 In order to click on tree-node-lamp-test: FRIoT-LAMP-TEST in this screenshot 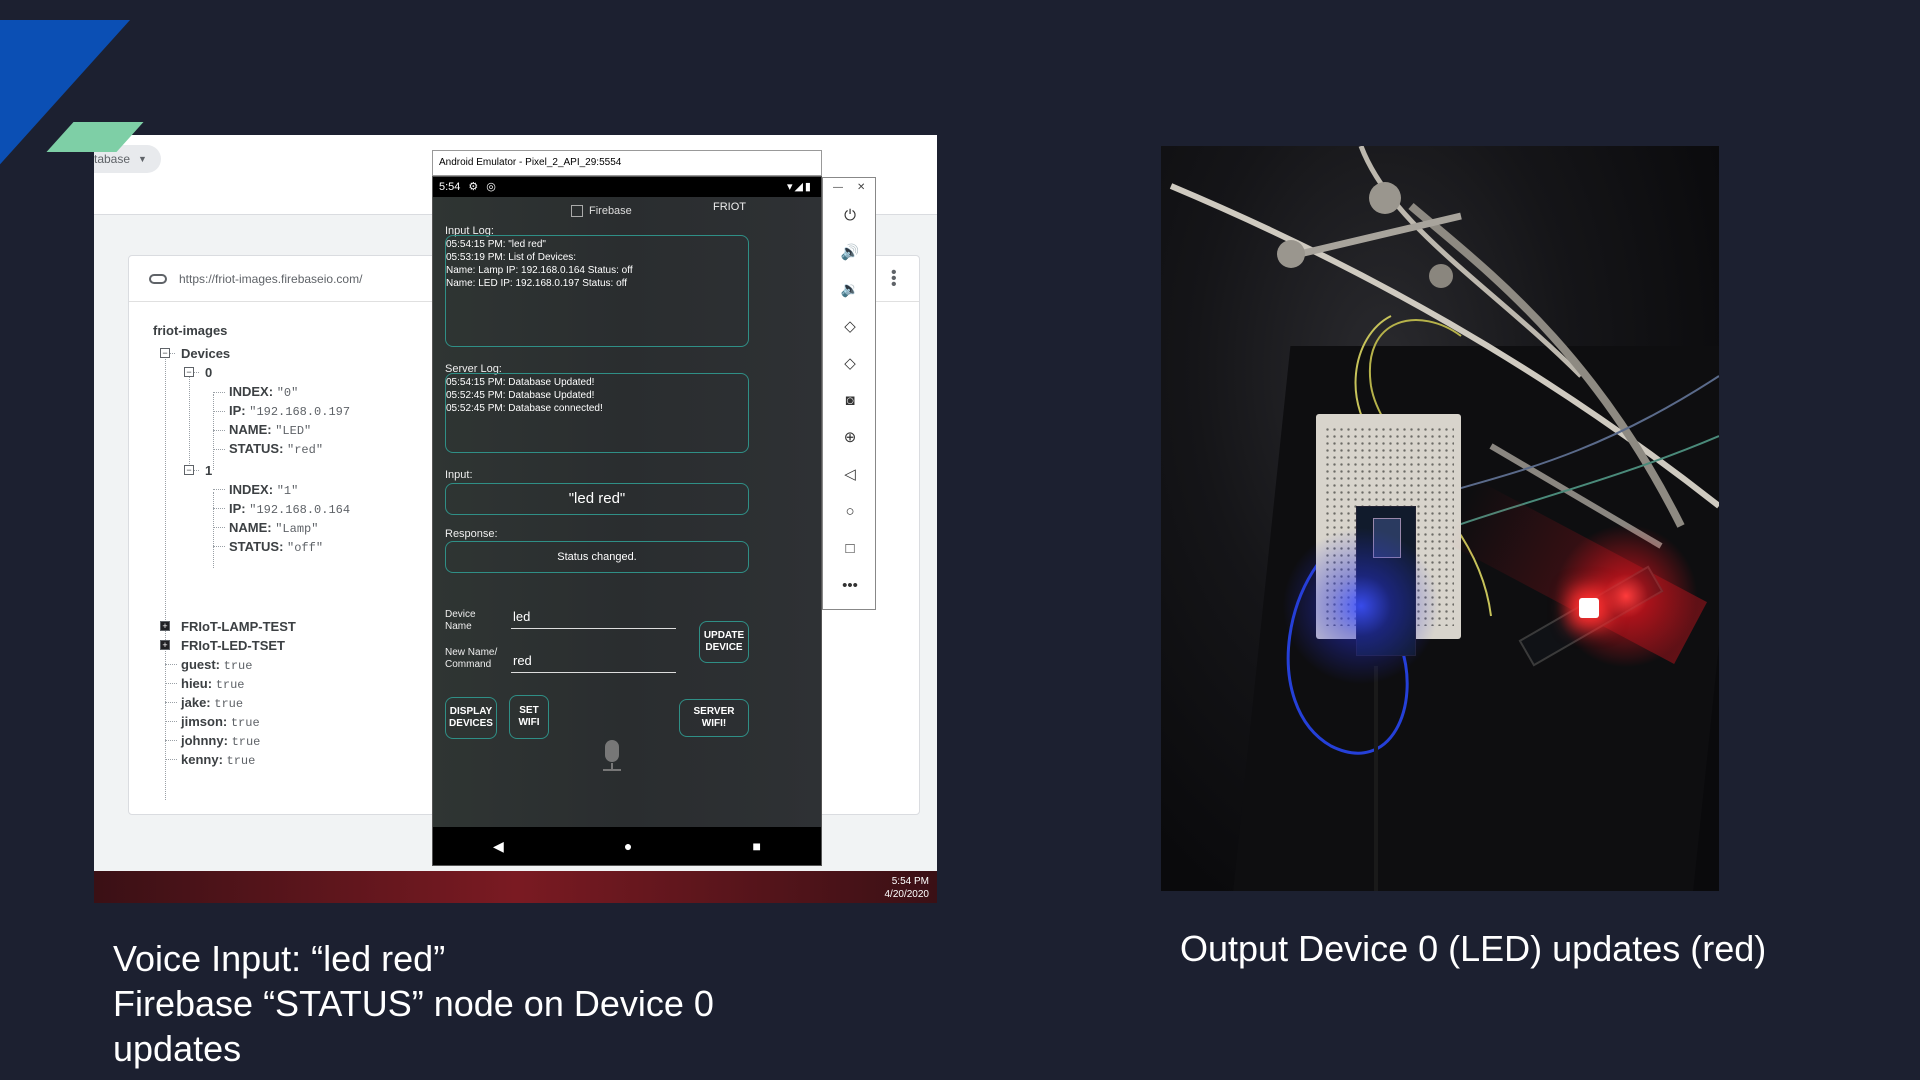, I will do `click(238, 627)`.